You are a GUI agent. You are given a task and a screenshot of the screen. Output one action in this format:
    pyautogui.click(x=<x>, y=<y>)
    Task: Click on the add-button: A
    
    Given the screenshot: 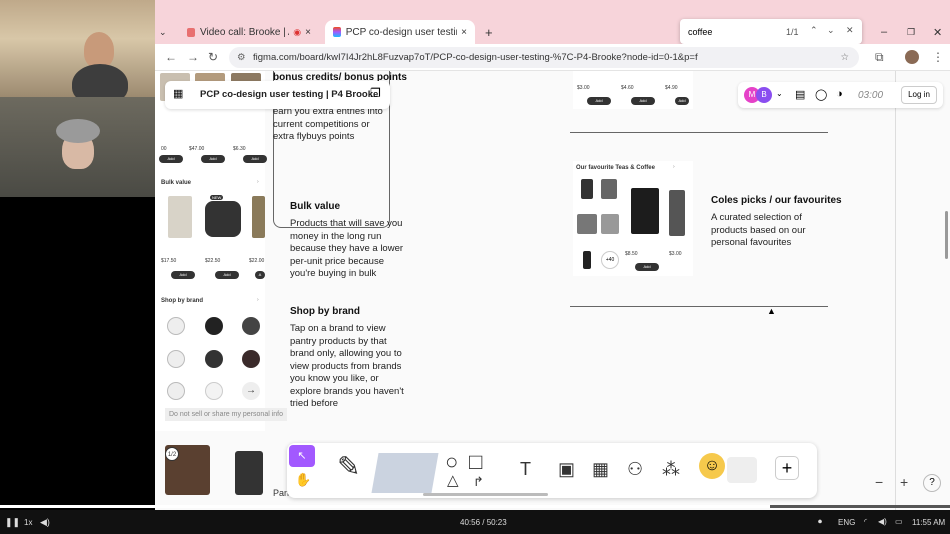 What is the action you would take?
    pyautogui.click(x=260, y=275)
    